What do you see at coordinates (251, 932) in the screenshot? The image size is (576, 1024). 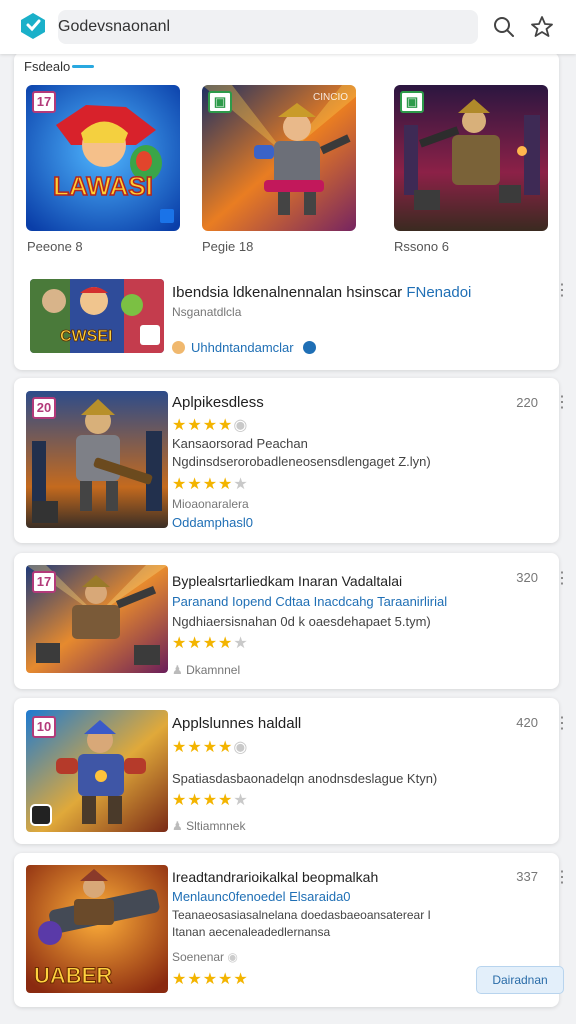 I see `list-line-4b: Itanan aecenaleadedlernansa` at bounding box center [251, 932].